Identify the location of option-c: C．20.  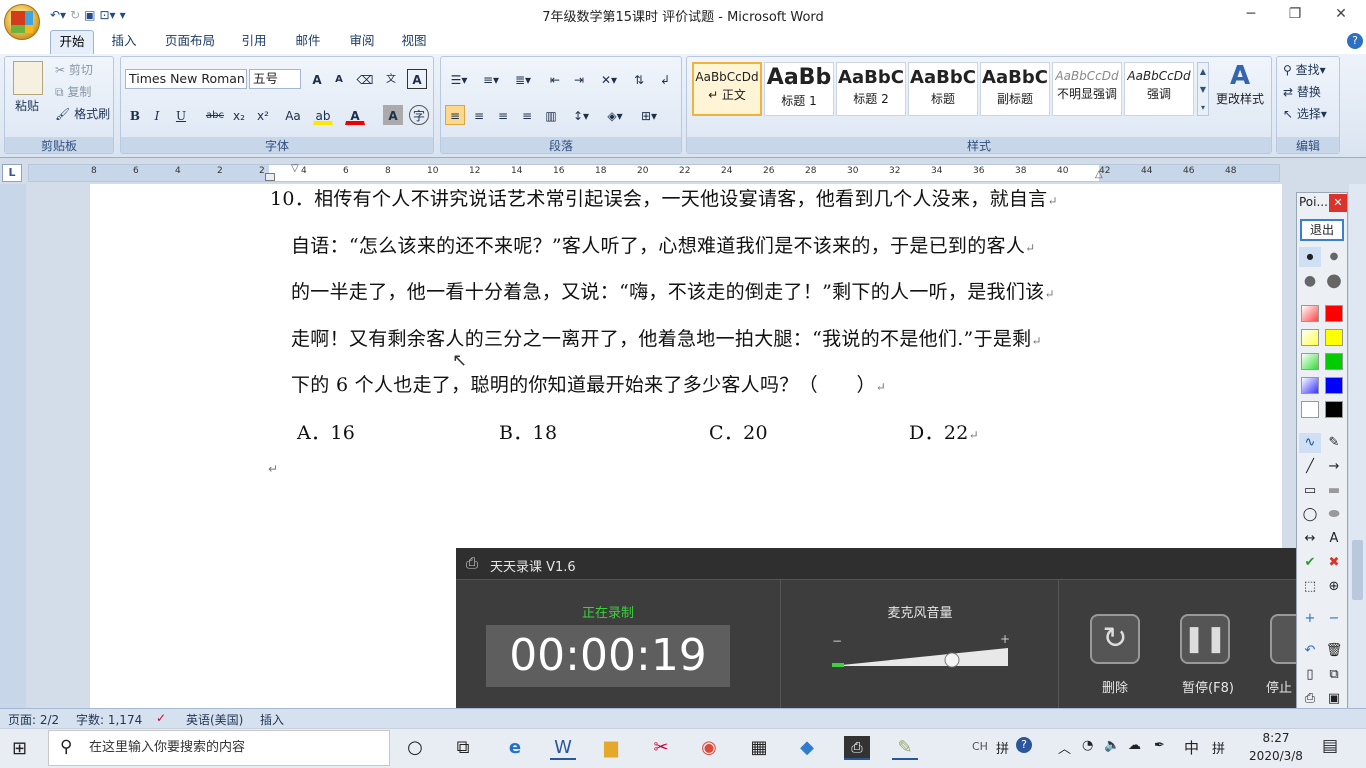
(738, 431).